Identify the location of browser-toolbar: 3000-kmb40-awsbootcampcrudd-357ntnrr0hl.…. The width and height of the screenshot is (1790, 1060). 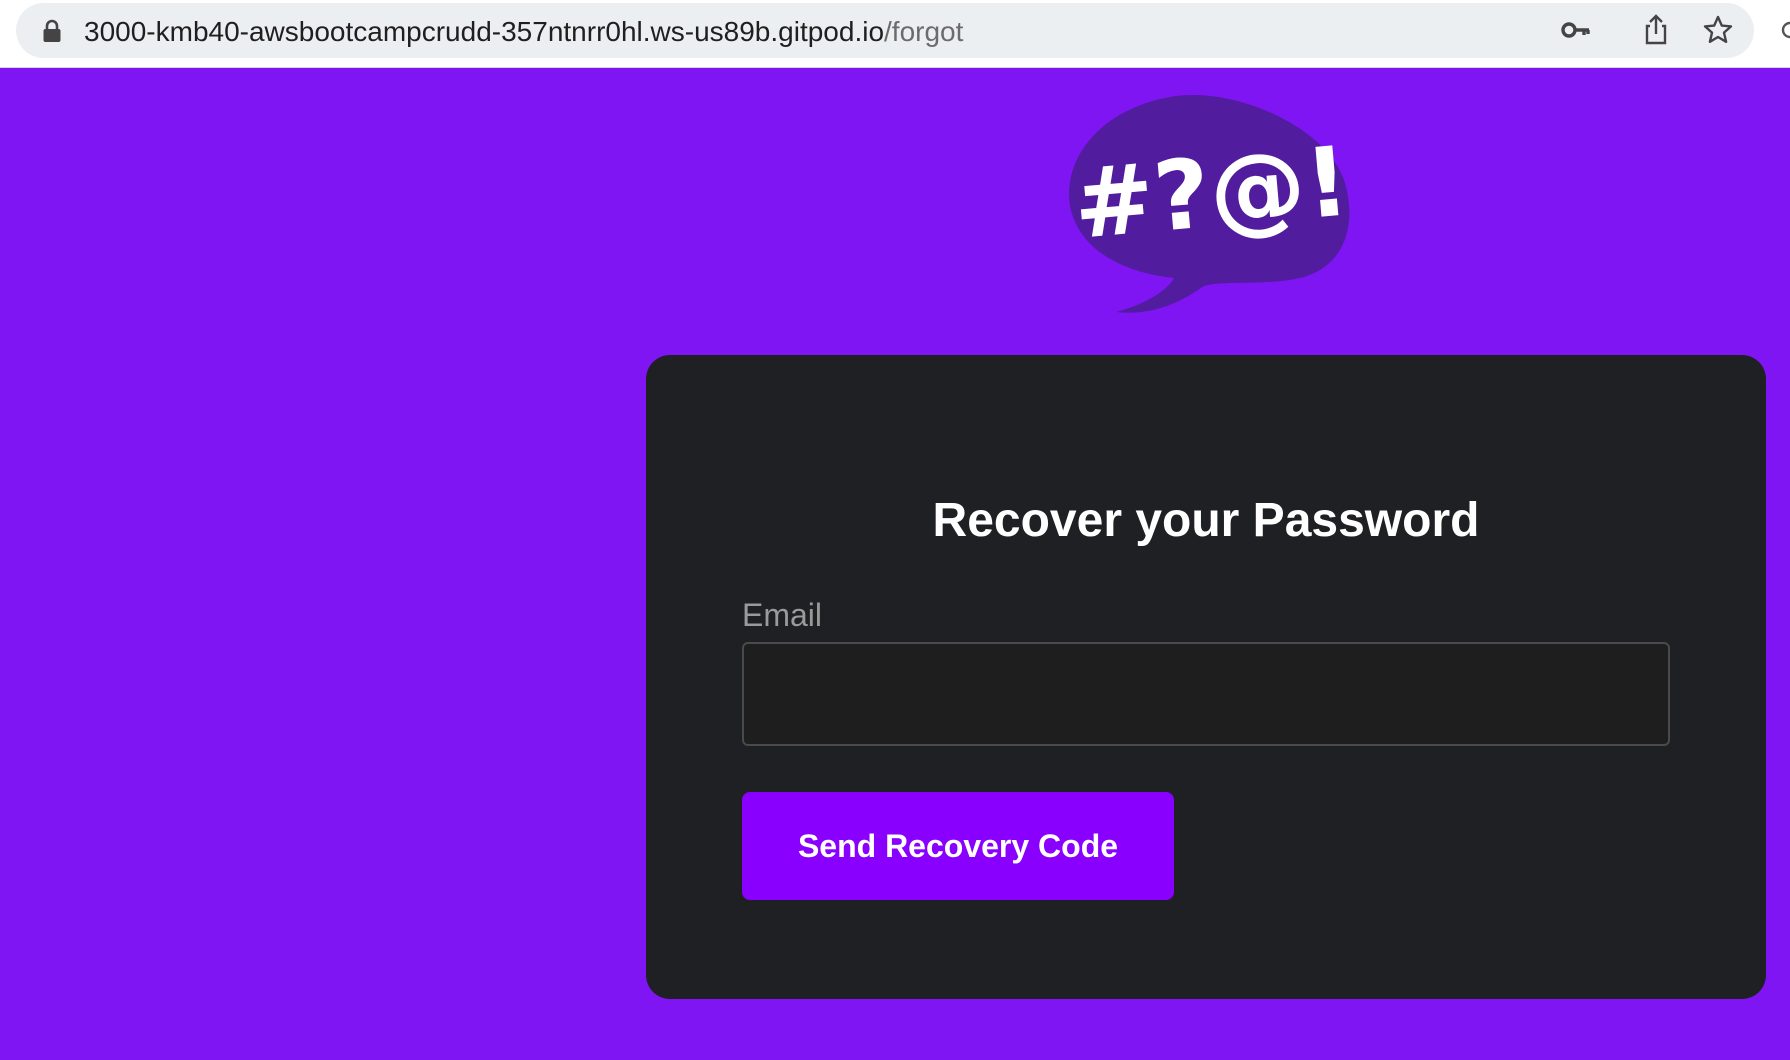
(895, 34).